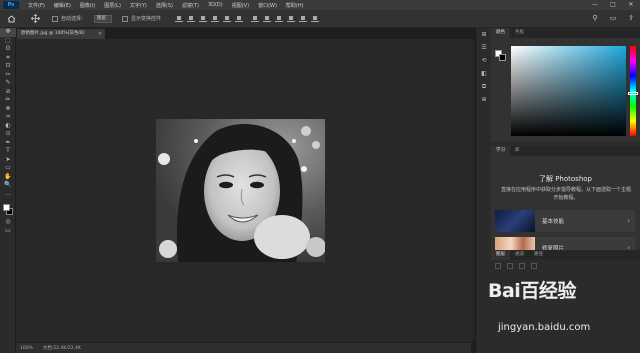 The height and width of the screenshot is (353, 640). What do you see at coordinates (103, 18) in the screenshot?
I see `auto-select-dropdown: 图层` at bounding box center [103, 18].